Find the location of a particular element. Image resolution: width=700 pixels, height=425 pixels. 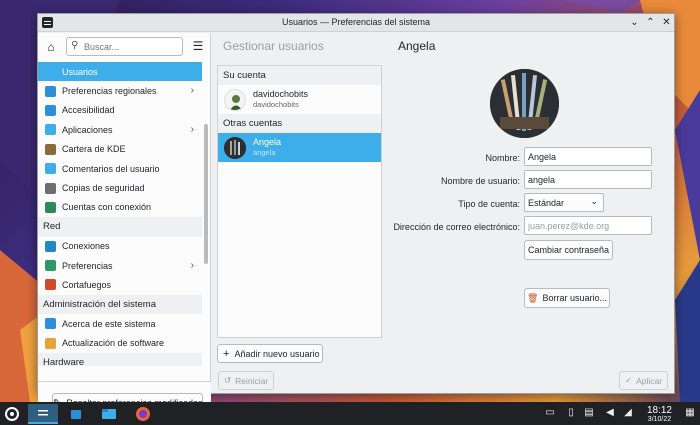

sidebar-item-label: Preferencias is located at coordinates (87, 265).